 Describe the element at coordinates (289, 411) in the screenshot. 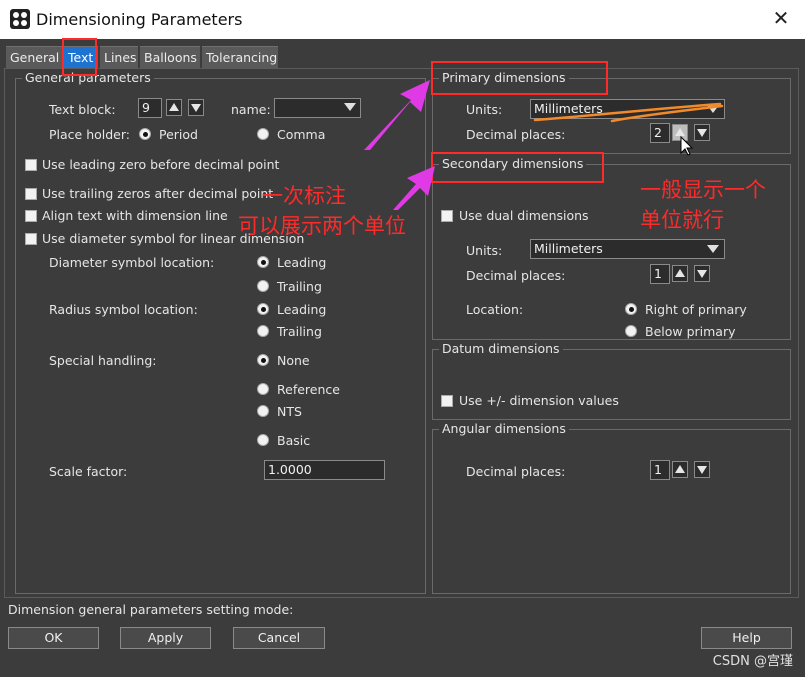

I see `special-nts-label: NTS` at that location.